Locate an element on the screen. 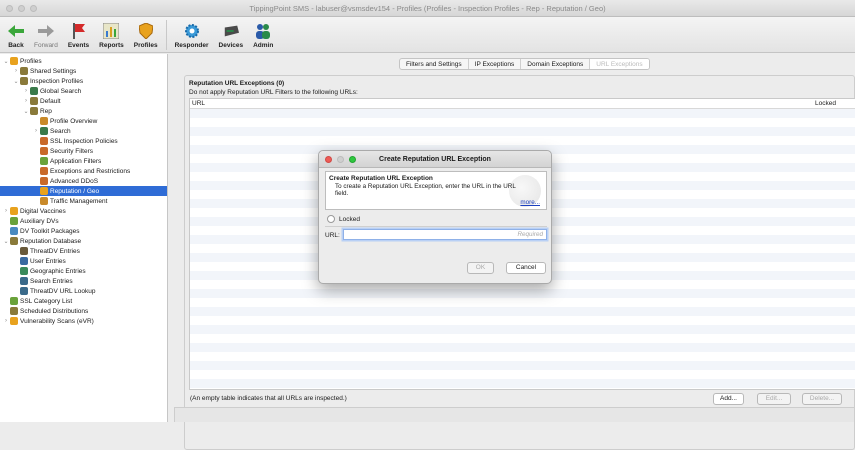 This screenshot has height=450, width=855. devices-icon is located at coordinates (231, 31).